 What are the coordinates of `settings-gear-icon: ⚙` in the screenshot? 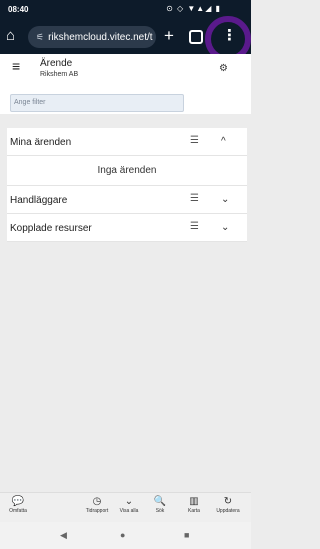 It's located at (223, 68).